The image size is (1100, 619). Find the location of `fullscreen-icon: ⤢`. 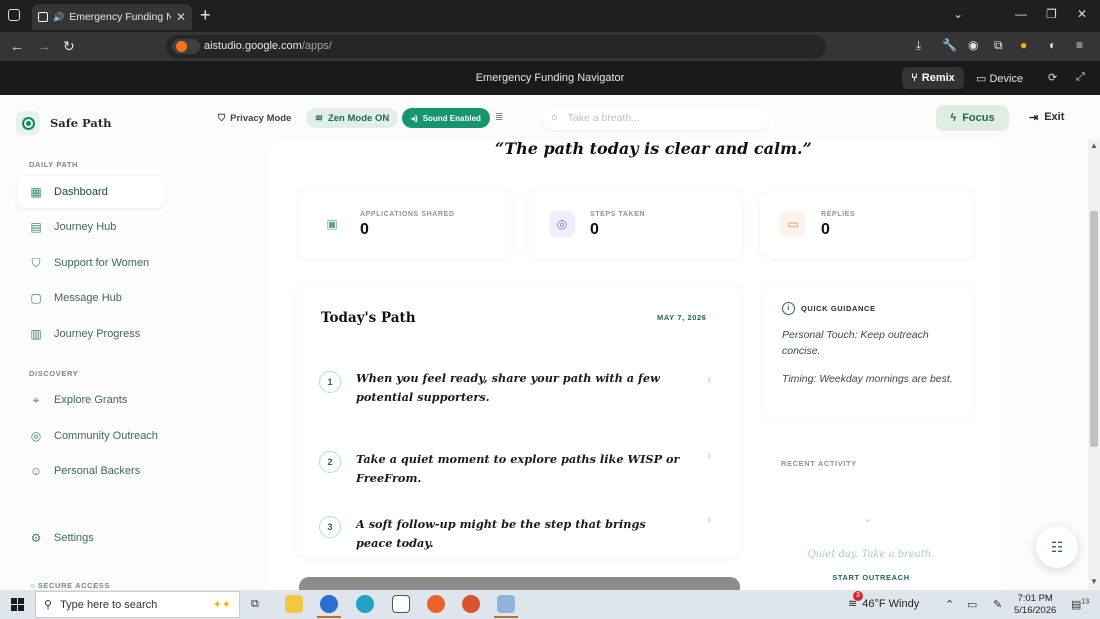

fullscreen-icon: ⤢ is located at coordinates (1080, 77).